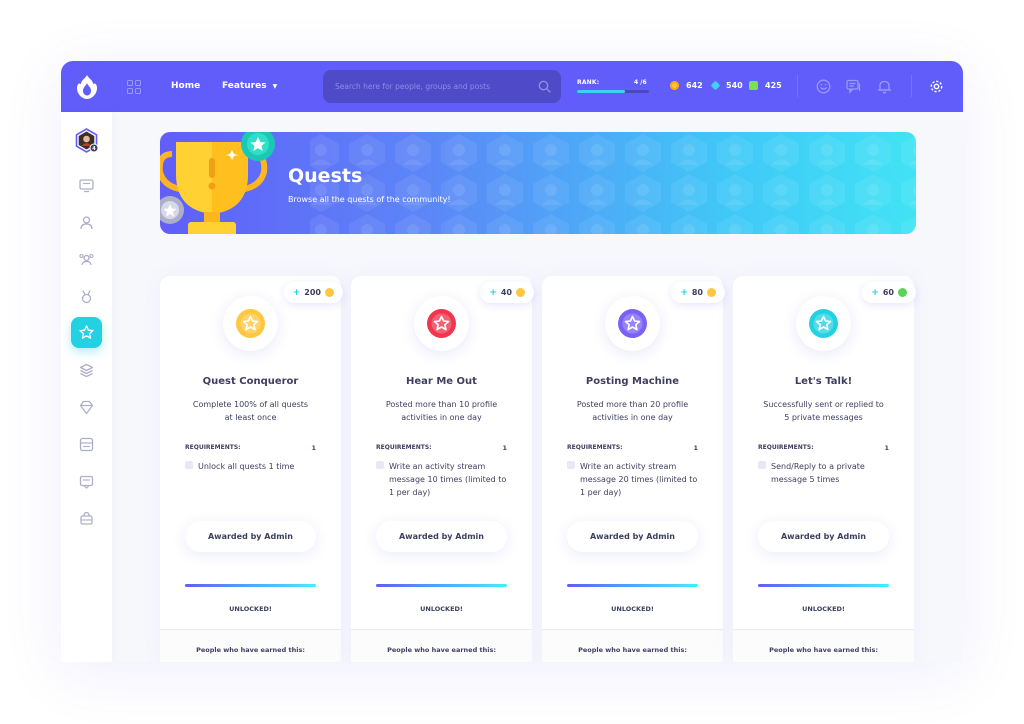 The height and width of the screenshot is (724, 1024). Describe the element at coordinates (588, 82) in the screenshot. I see `rank-label: RANK:` at that location.